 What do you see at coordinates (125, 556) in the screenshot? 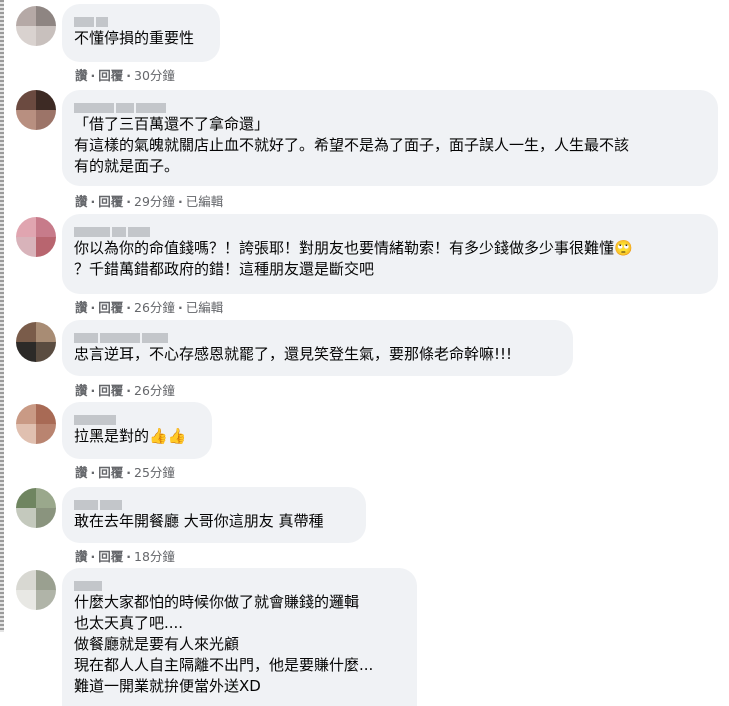
I see `comment-actions: 讚 · 回覆 · 18分鐘` at bounding box center [125, 556].